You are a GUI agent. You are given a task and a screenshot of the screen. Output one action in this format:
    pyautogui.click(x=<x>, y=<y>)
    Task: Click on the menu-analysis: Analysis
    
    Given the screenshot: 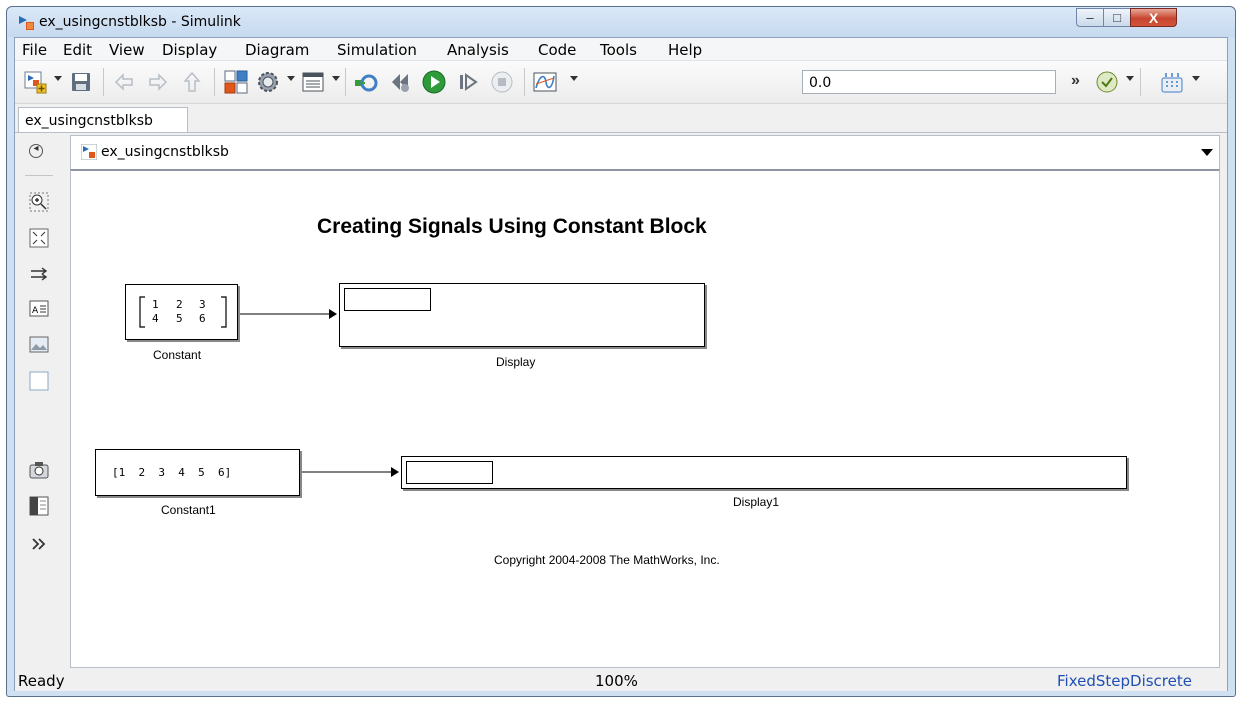 What is the action you would take?
    pyautogui.click(x=478, y=50)
    